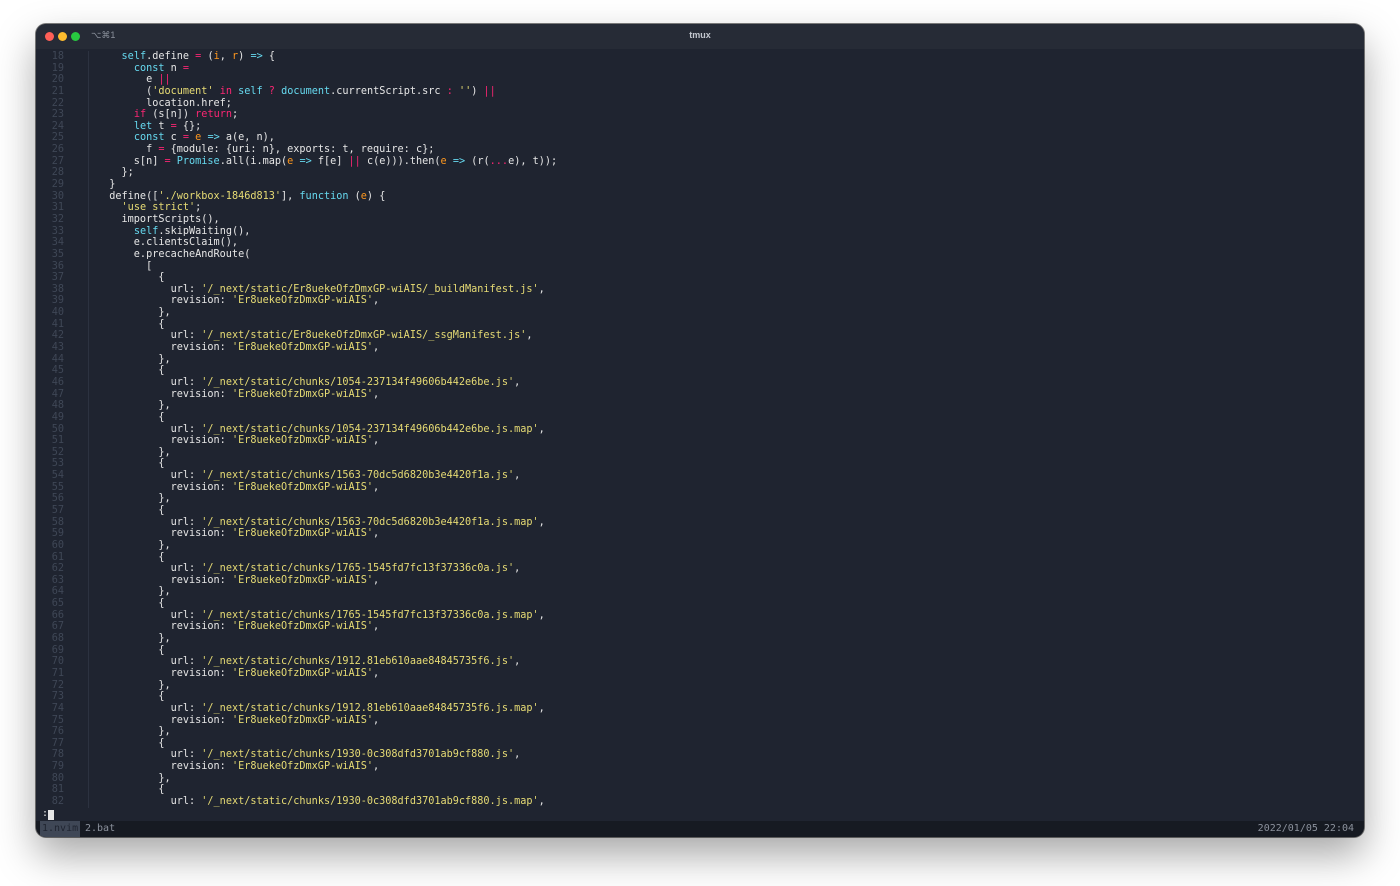  What do you see at coordinates (149, 801) in the screenshot?
I see `code-token: url:` at bounding box center [149, 801].